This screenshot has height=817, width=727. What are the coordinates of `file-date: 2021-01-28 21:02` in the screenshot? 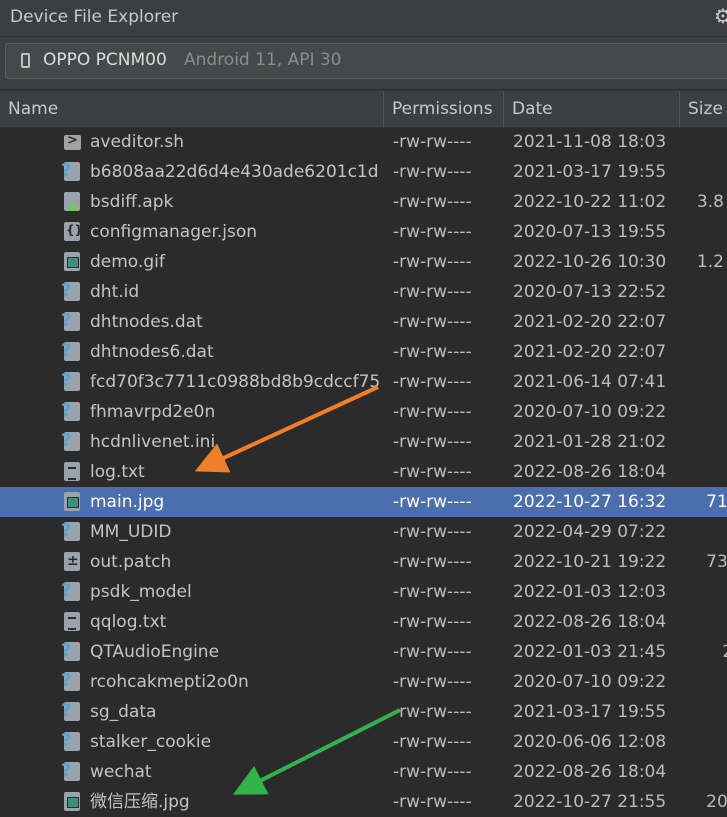 It's located at (590, 442).